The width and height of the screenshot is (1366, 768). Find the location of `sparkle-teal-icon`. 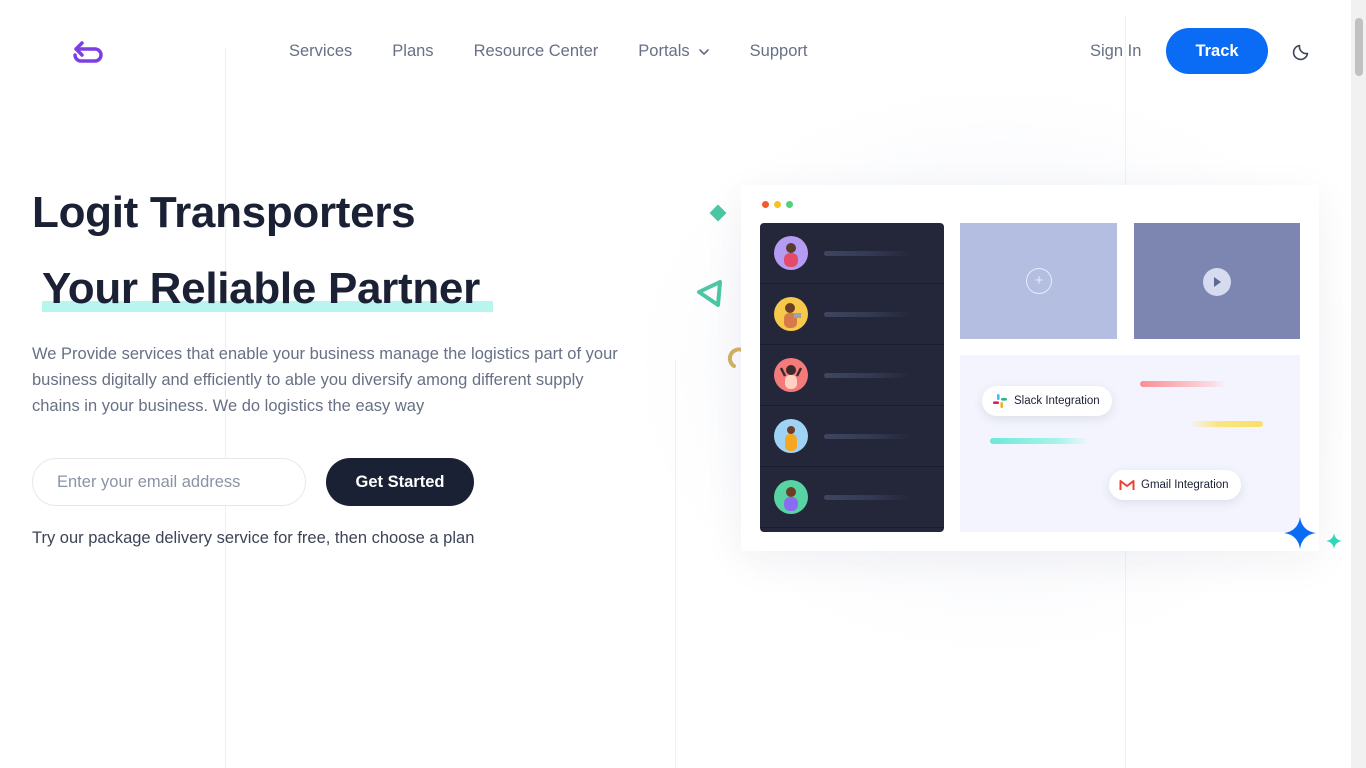

sparkle-teal-icon is located at coordinates (1334, 541).